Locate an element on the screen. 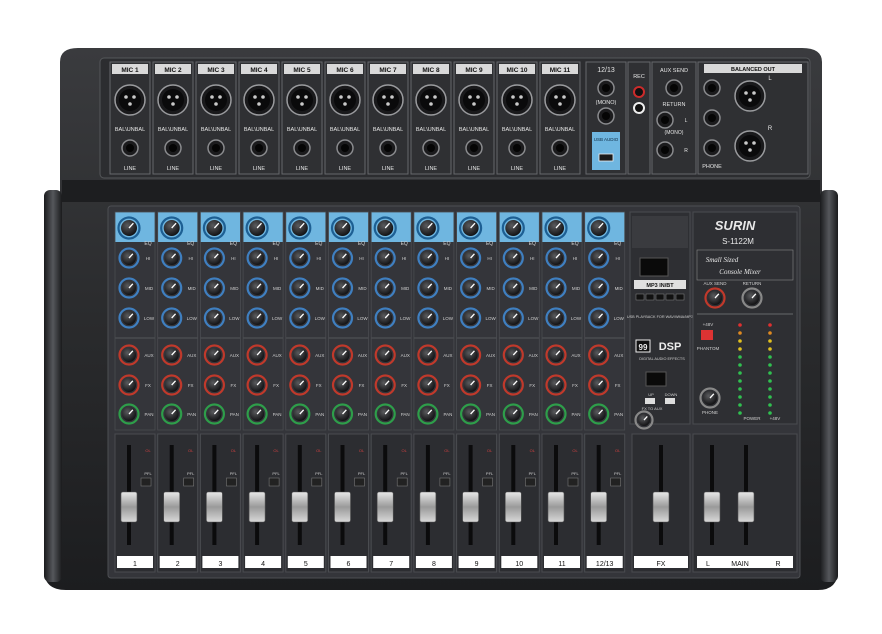 This screenshot has height=634, width=882. plus48v-label: +48V is located at coordinates (708, 324).